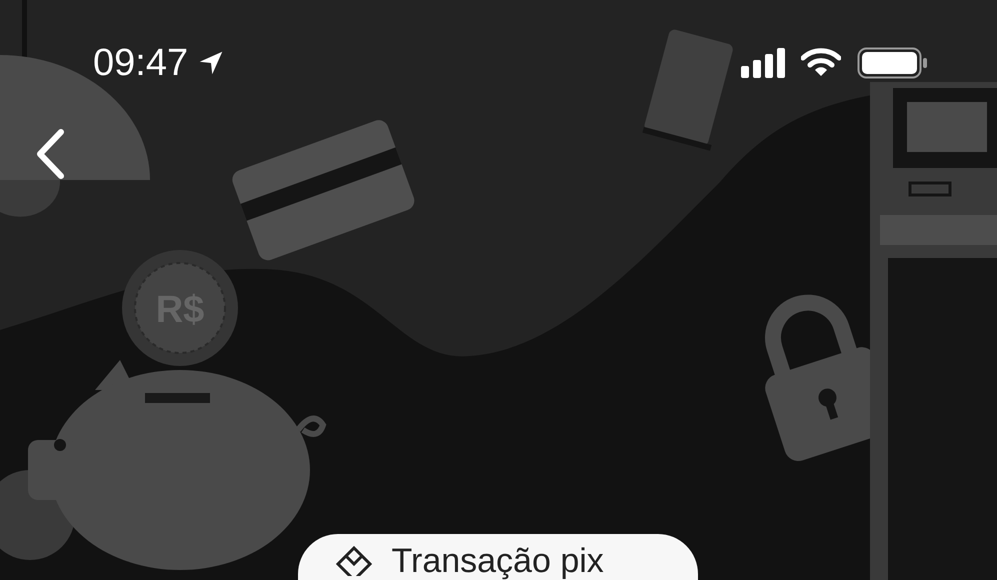 This screenshot has height=580, width=997. Describe the element at coordinates (498, 557) in the screenshot. I see `pix-transaction-button: Transação pix` at that location.